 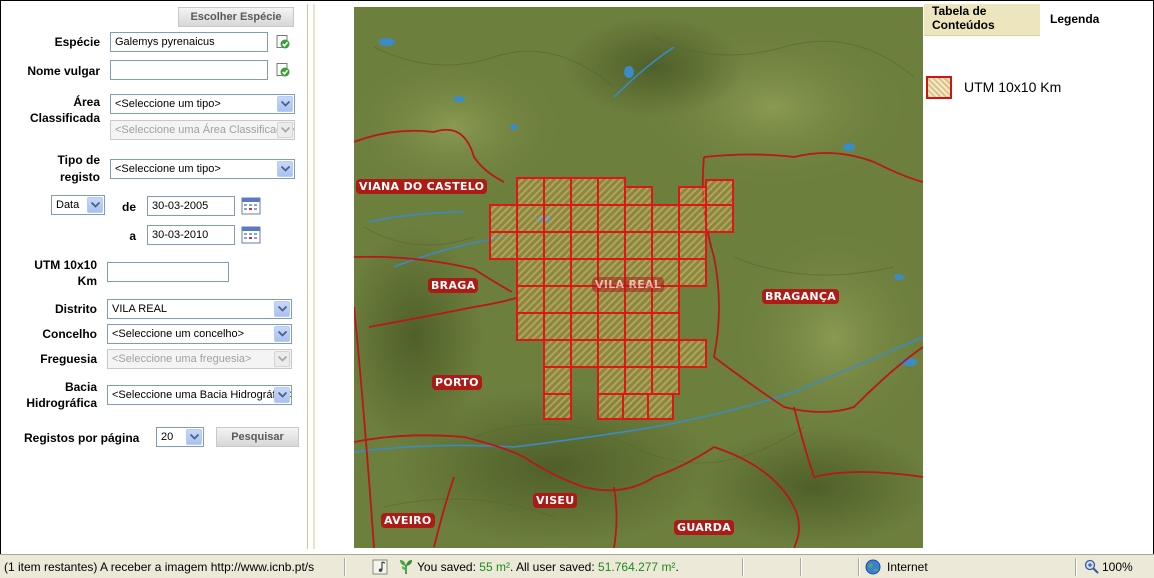 What do you see at coordinates (628, 284) in the screenshot?
I see `city-label: VILA REAL` at bounding box center [628, 284].